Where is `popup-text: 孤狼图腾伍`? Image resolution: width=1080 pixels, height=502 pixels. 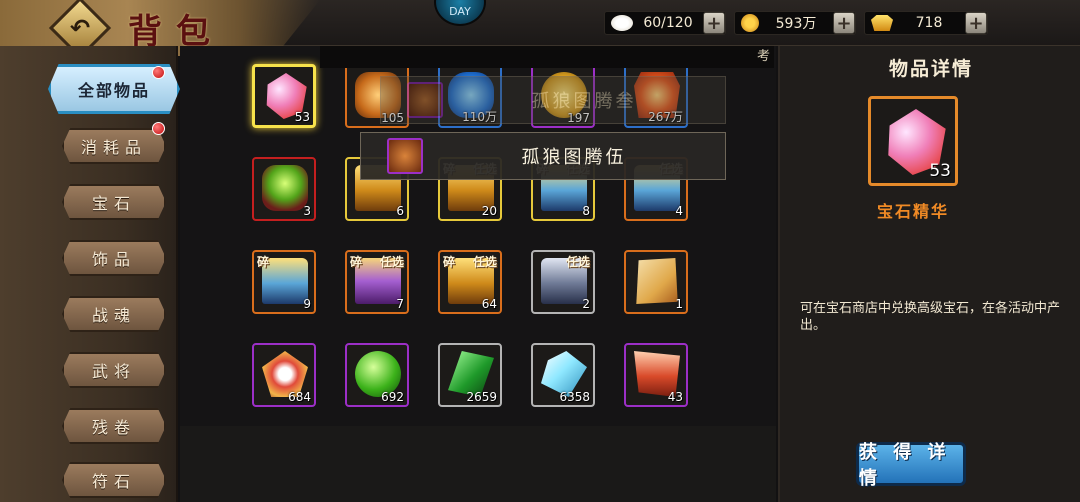
popup-text: 孤狼图腾伍 is located at coordinates (574, 157).